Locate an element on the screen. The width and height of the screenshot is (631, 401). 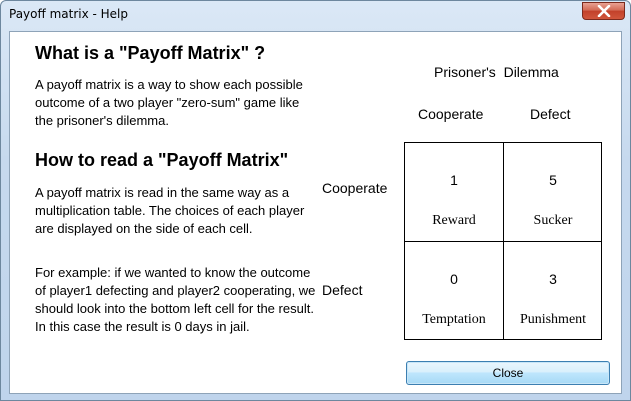
cell-value: 1 is located at coordinates (454, 180).